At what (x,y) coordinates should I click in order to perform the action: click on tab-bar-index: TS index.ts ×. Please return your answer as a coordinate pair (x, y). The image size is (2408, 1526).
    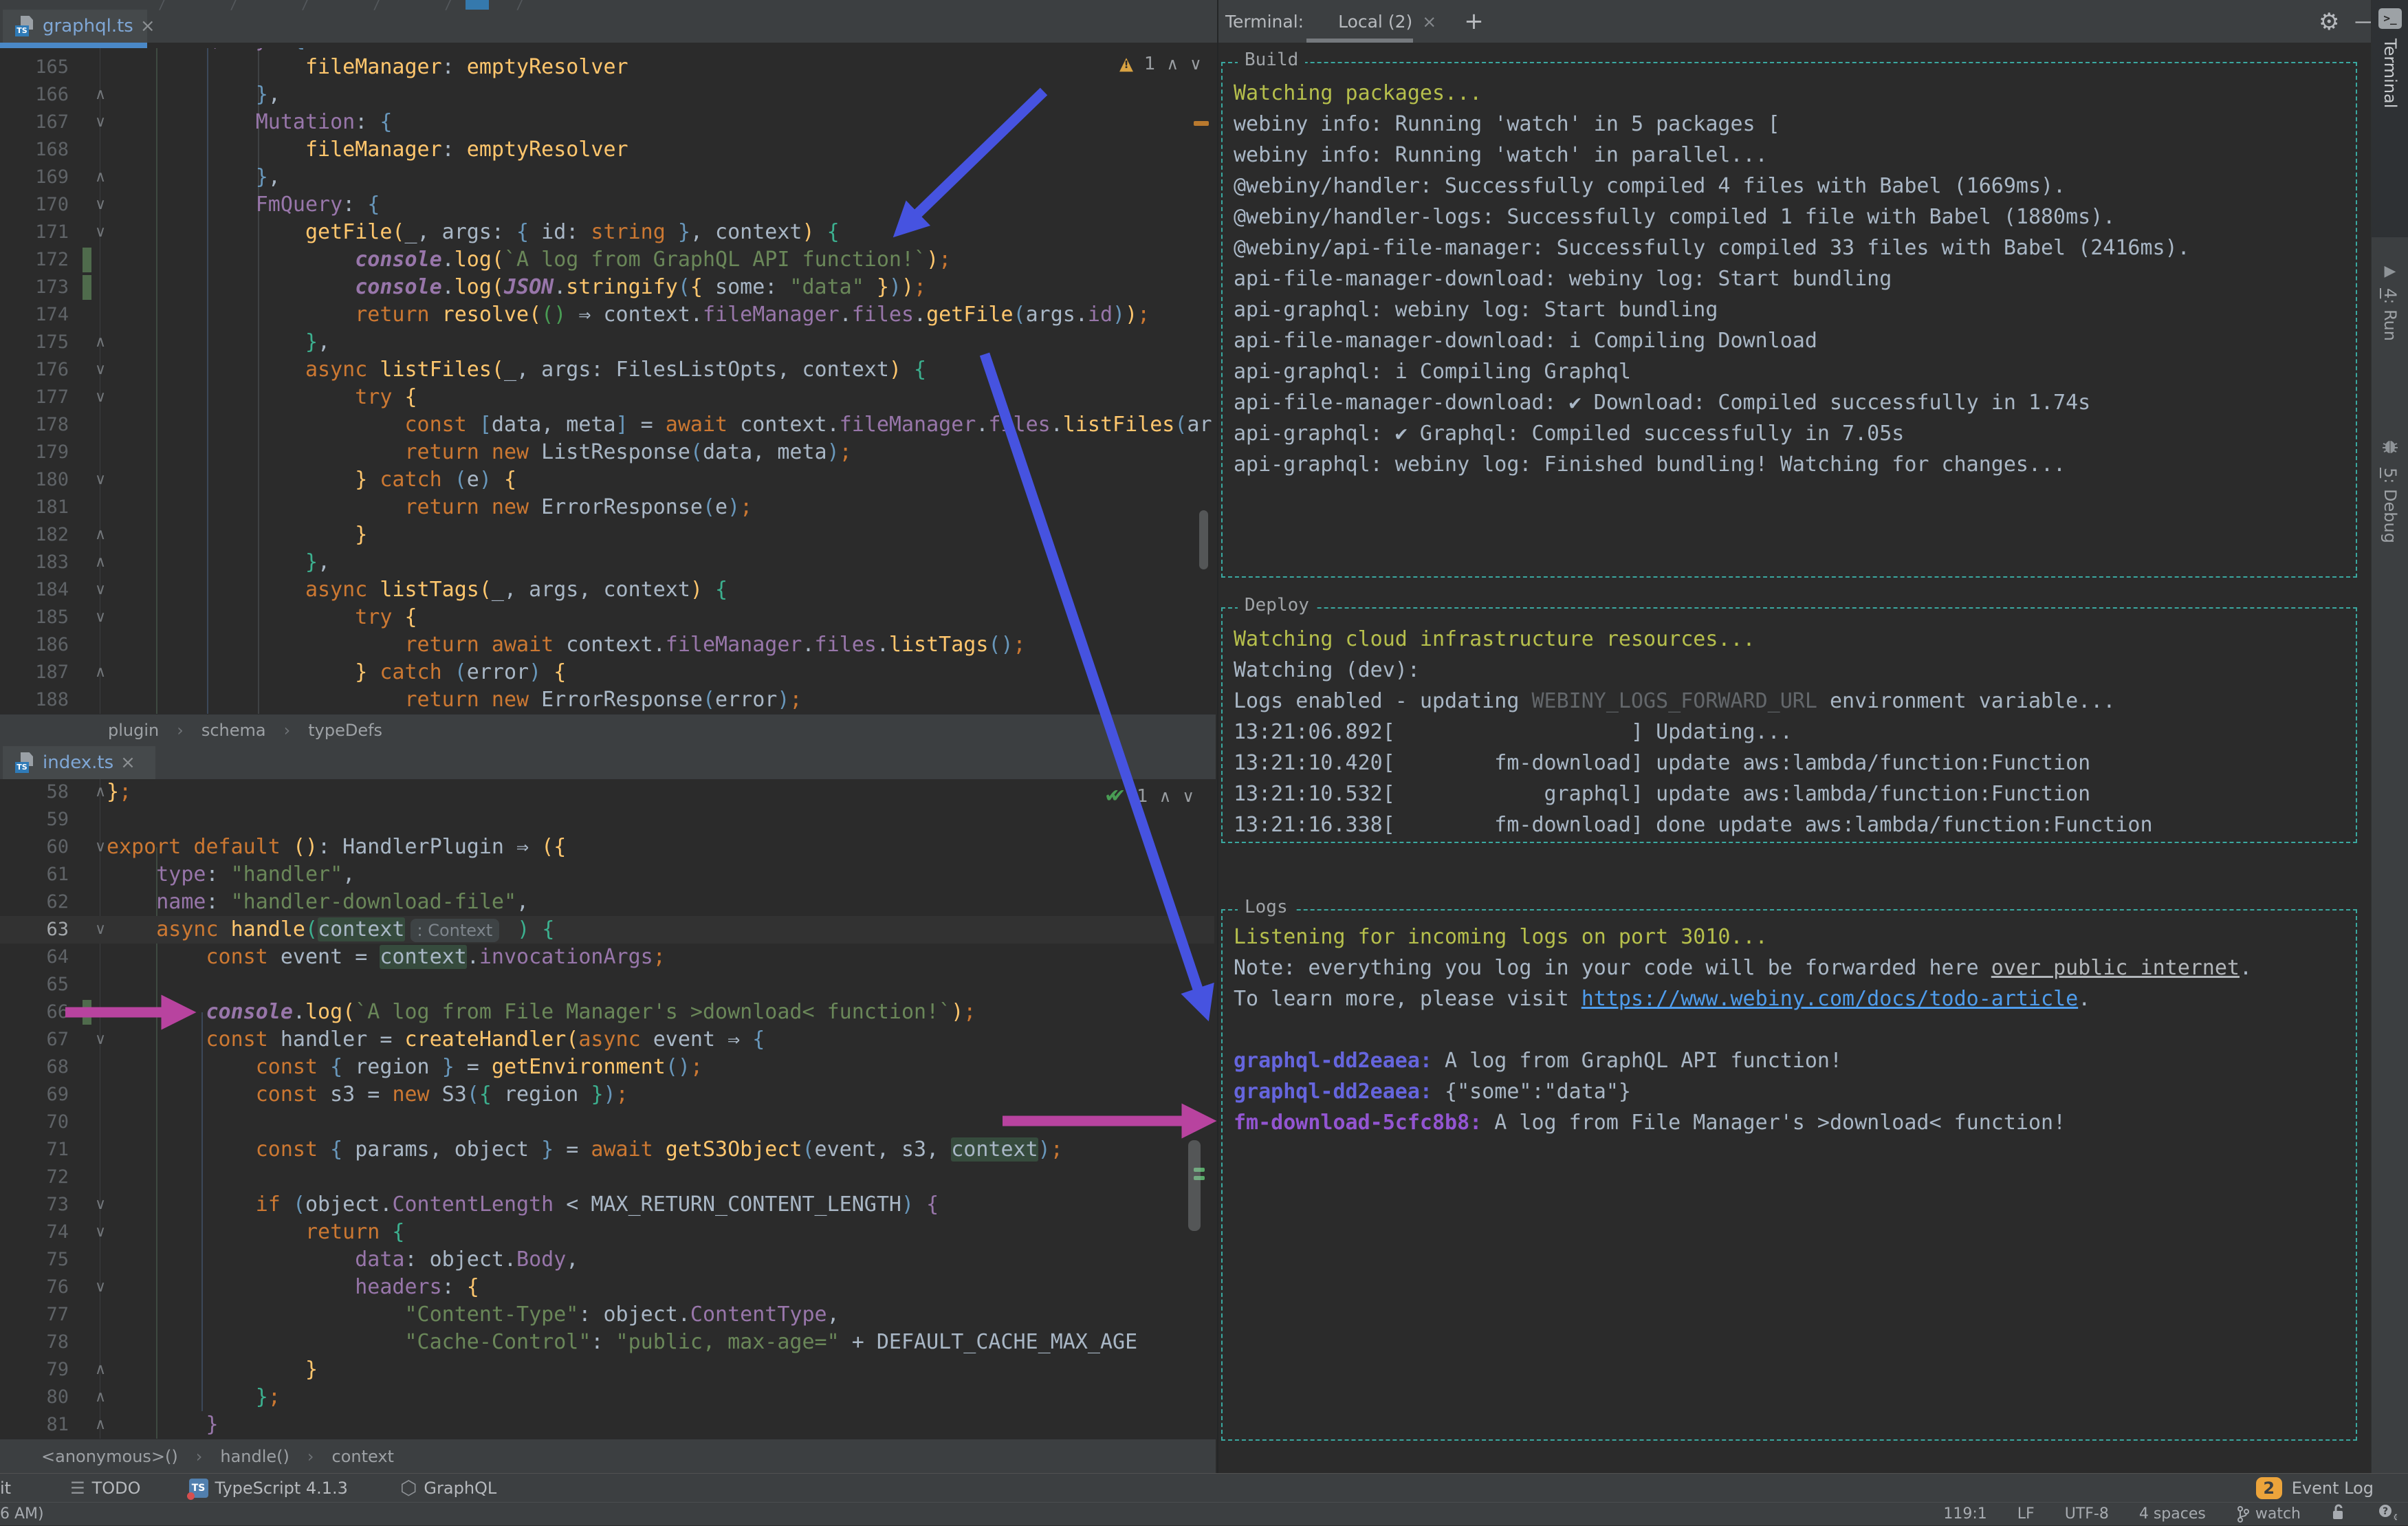
    Looking at the image, I should click on (608, 763).